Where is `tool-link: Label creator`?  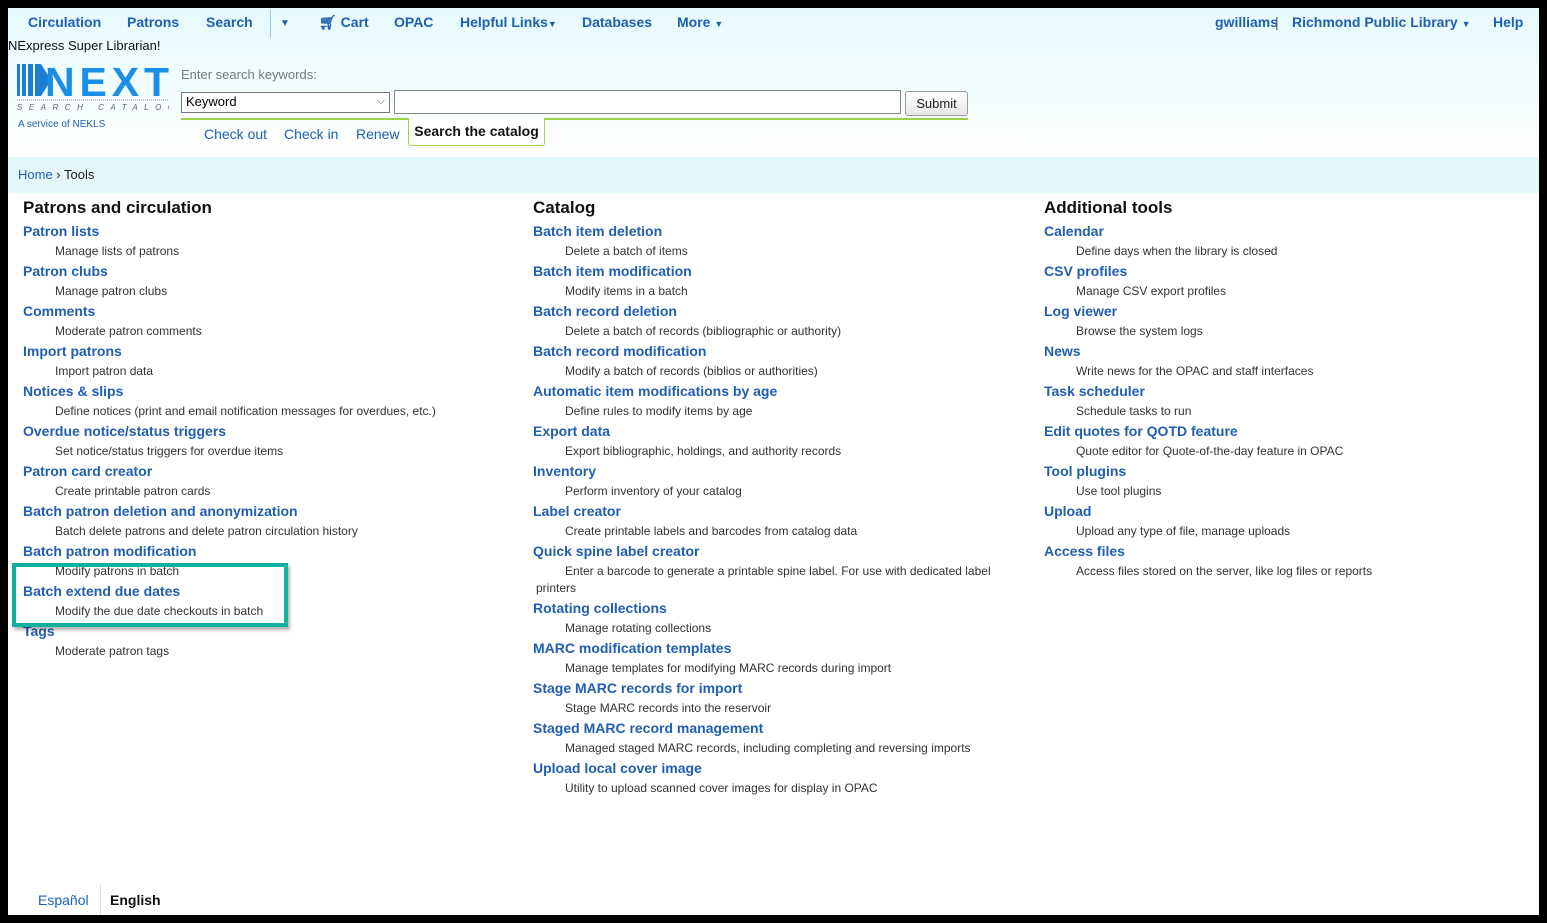
tool-link: Label creator is located at coordinates (773, 513).